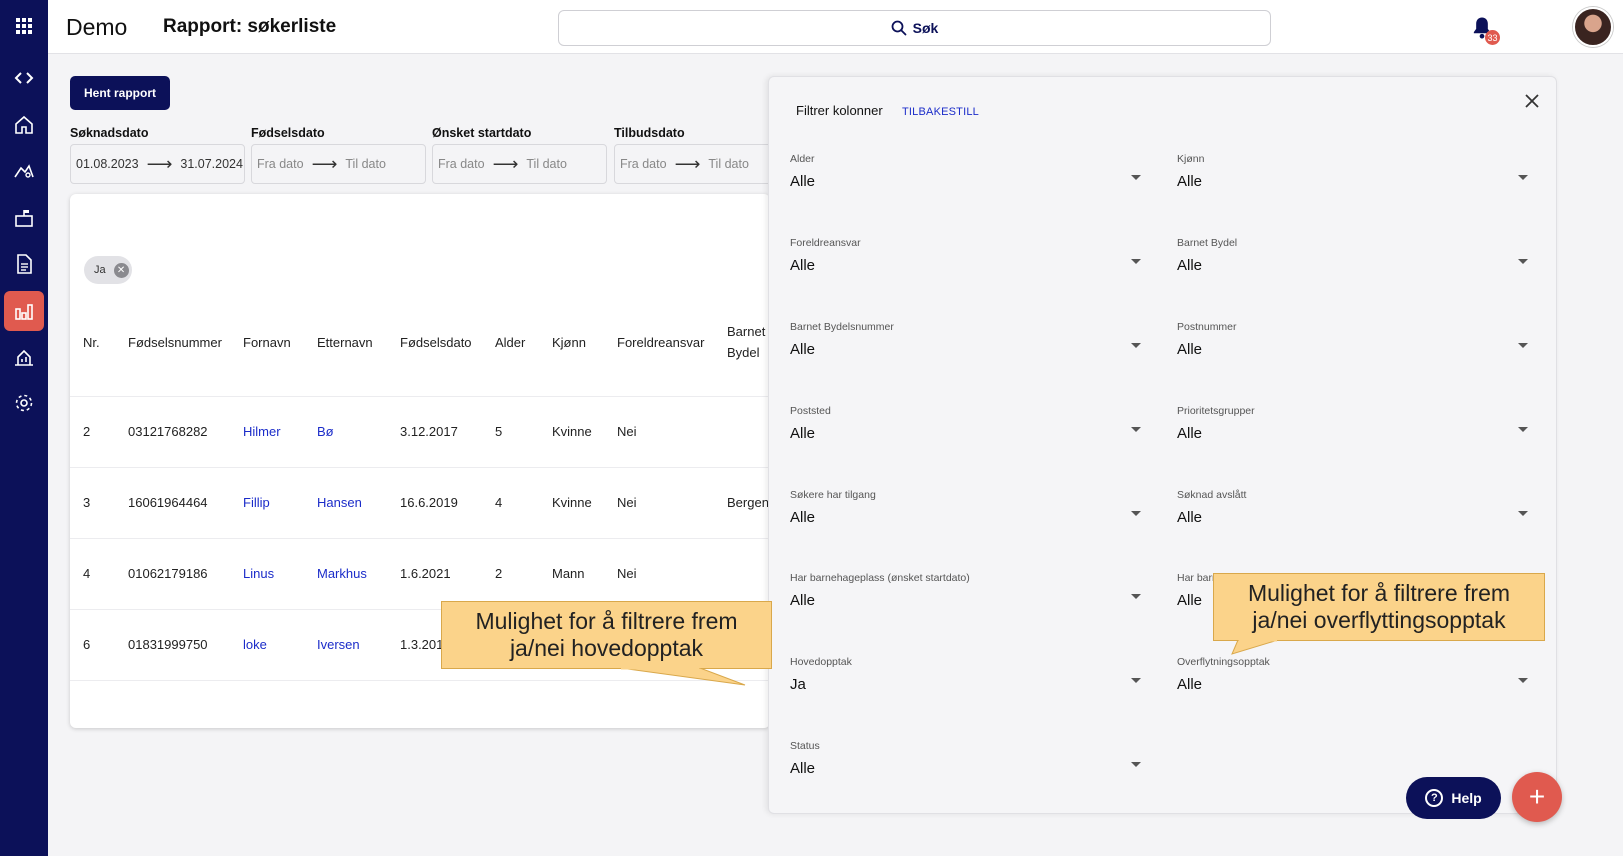 The image size is (1623, 856). I want to click on date-filter-group: Fødselsdato Fra dato ⟶ Til dato, so click(338, 155).